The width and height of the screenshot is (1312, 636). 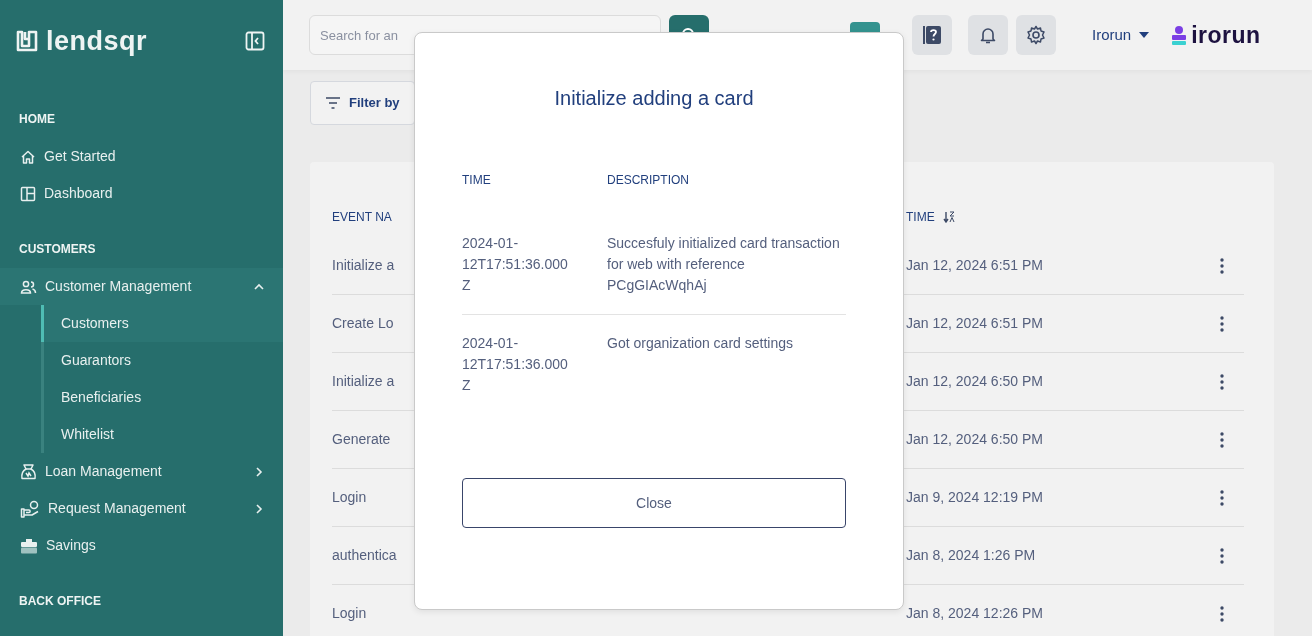 I want to click on sort-icon, so click(x=948, y=217).